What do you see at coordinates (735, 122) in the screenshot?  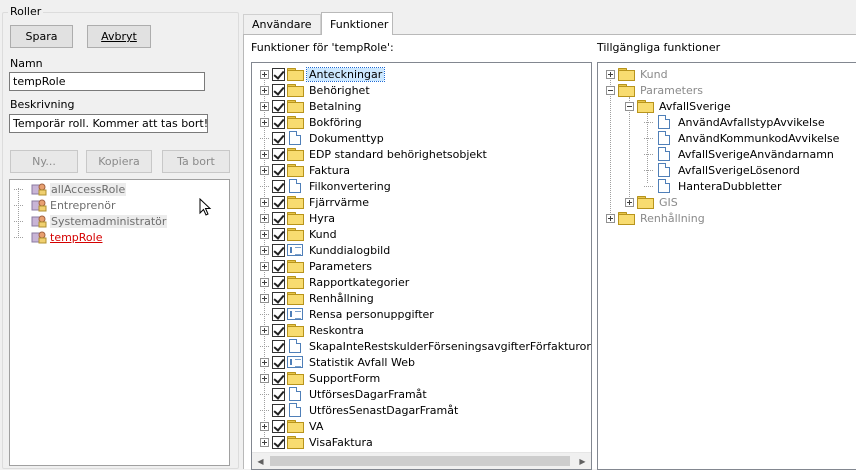 I see `available-function-item: AnvändAvfallstypAvvikelse` at bounding box center [735, 122].